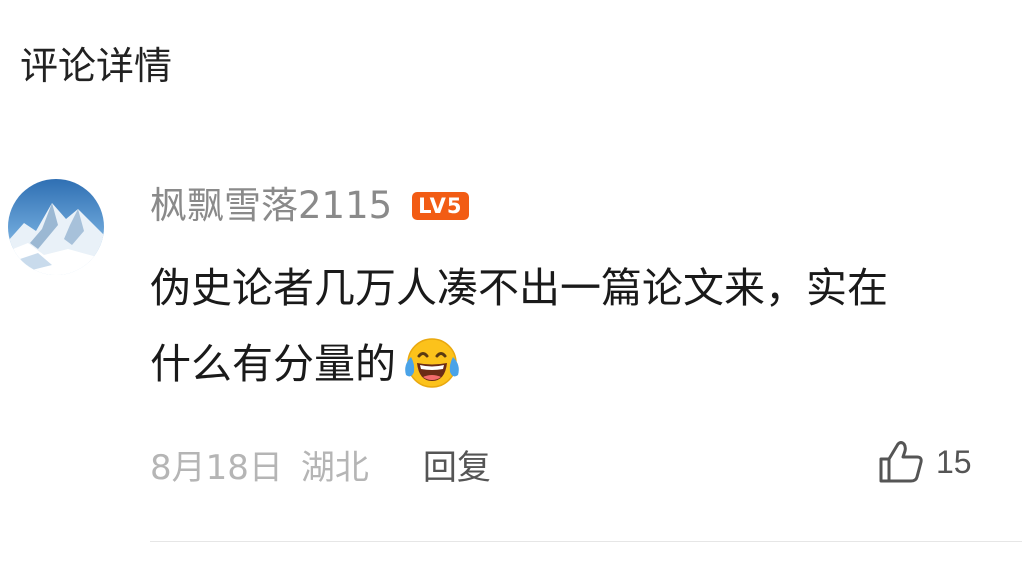  I want to click on username: 枫飘雪落2115, so click(271, 206).